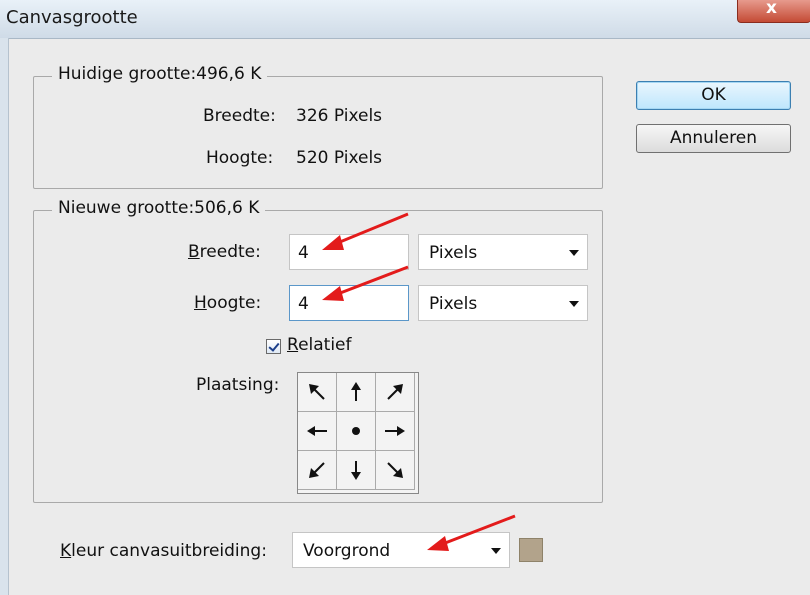 The width and height of the screenshot is (810, 595). I want to click on new-width-input: 4, so click(349, 252).